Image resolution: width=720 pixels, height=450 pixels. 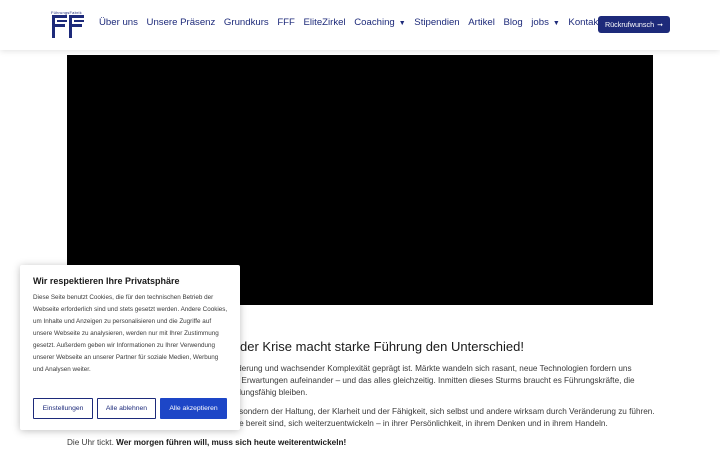 I want to click on cookie-title: Wir respektieren Ihre Privatsphäre, so click(x=106, y=281).